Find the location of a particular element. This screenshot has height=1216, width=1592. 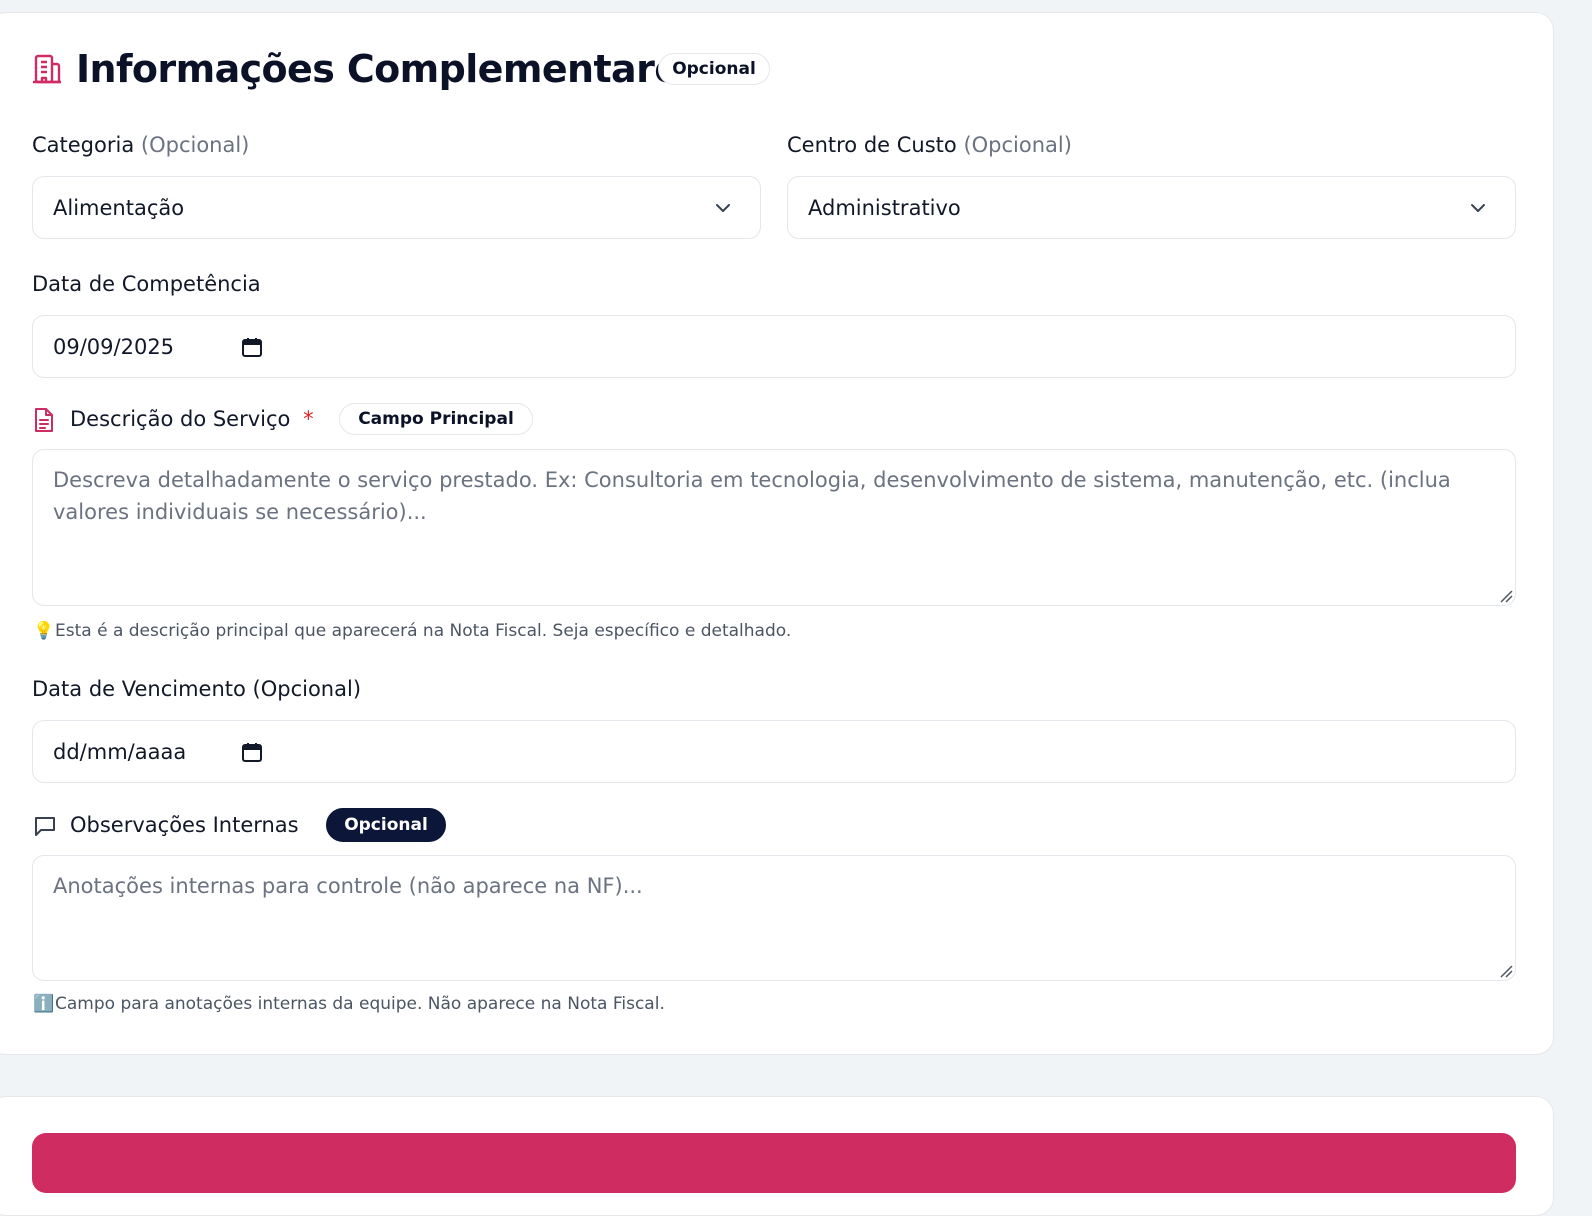

data-competencia-value: 09/09/2025 is located at coordinates (114, 346).